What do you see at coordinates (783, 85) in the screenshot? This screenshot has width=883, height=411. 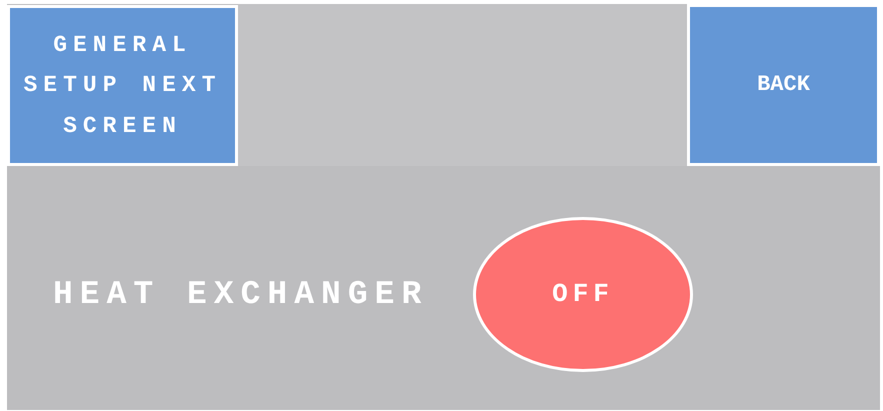 I see `back-button: BACK` at bounding box center [783, 85].